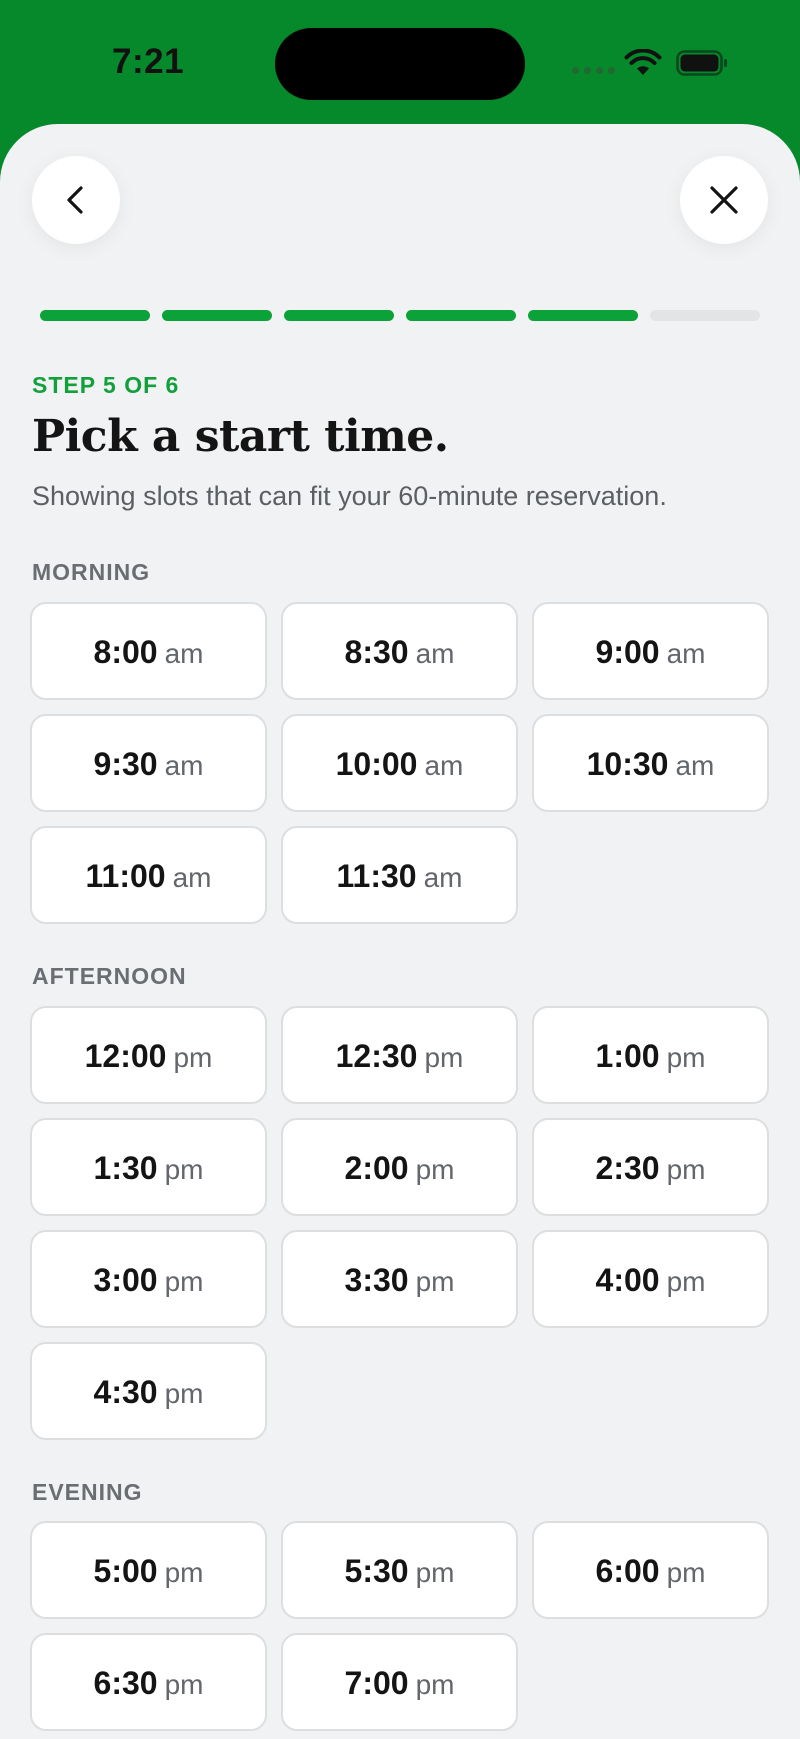  Describe the element at coordinates (125, 1683) in the screenshot. I see `time-slot-time: 6:30` at that location.